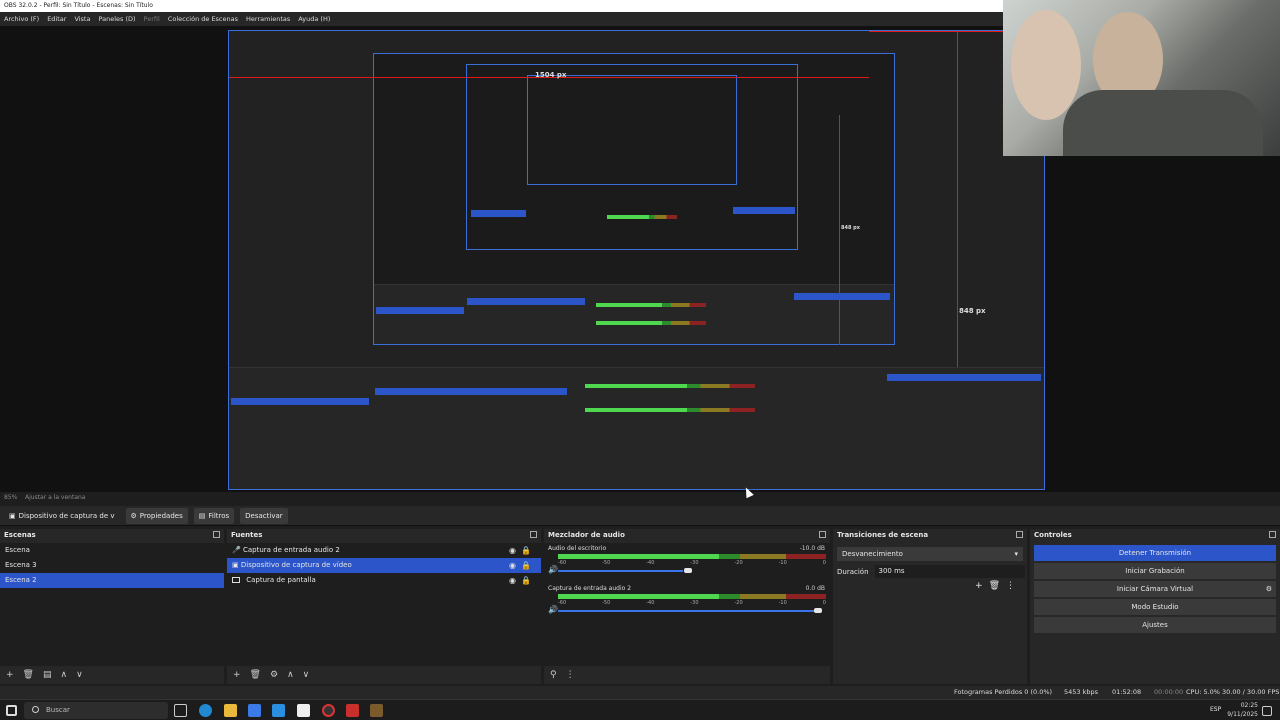 The height and width of the screenshot is (720, 1280). Describe the element at coordinates (1203, 692) in the screenshot. I see `cpu-usage: CPU: 5.0%` at that location.